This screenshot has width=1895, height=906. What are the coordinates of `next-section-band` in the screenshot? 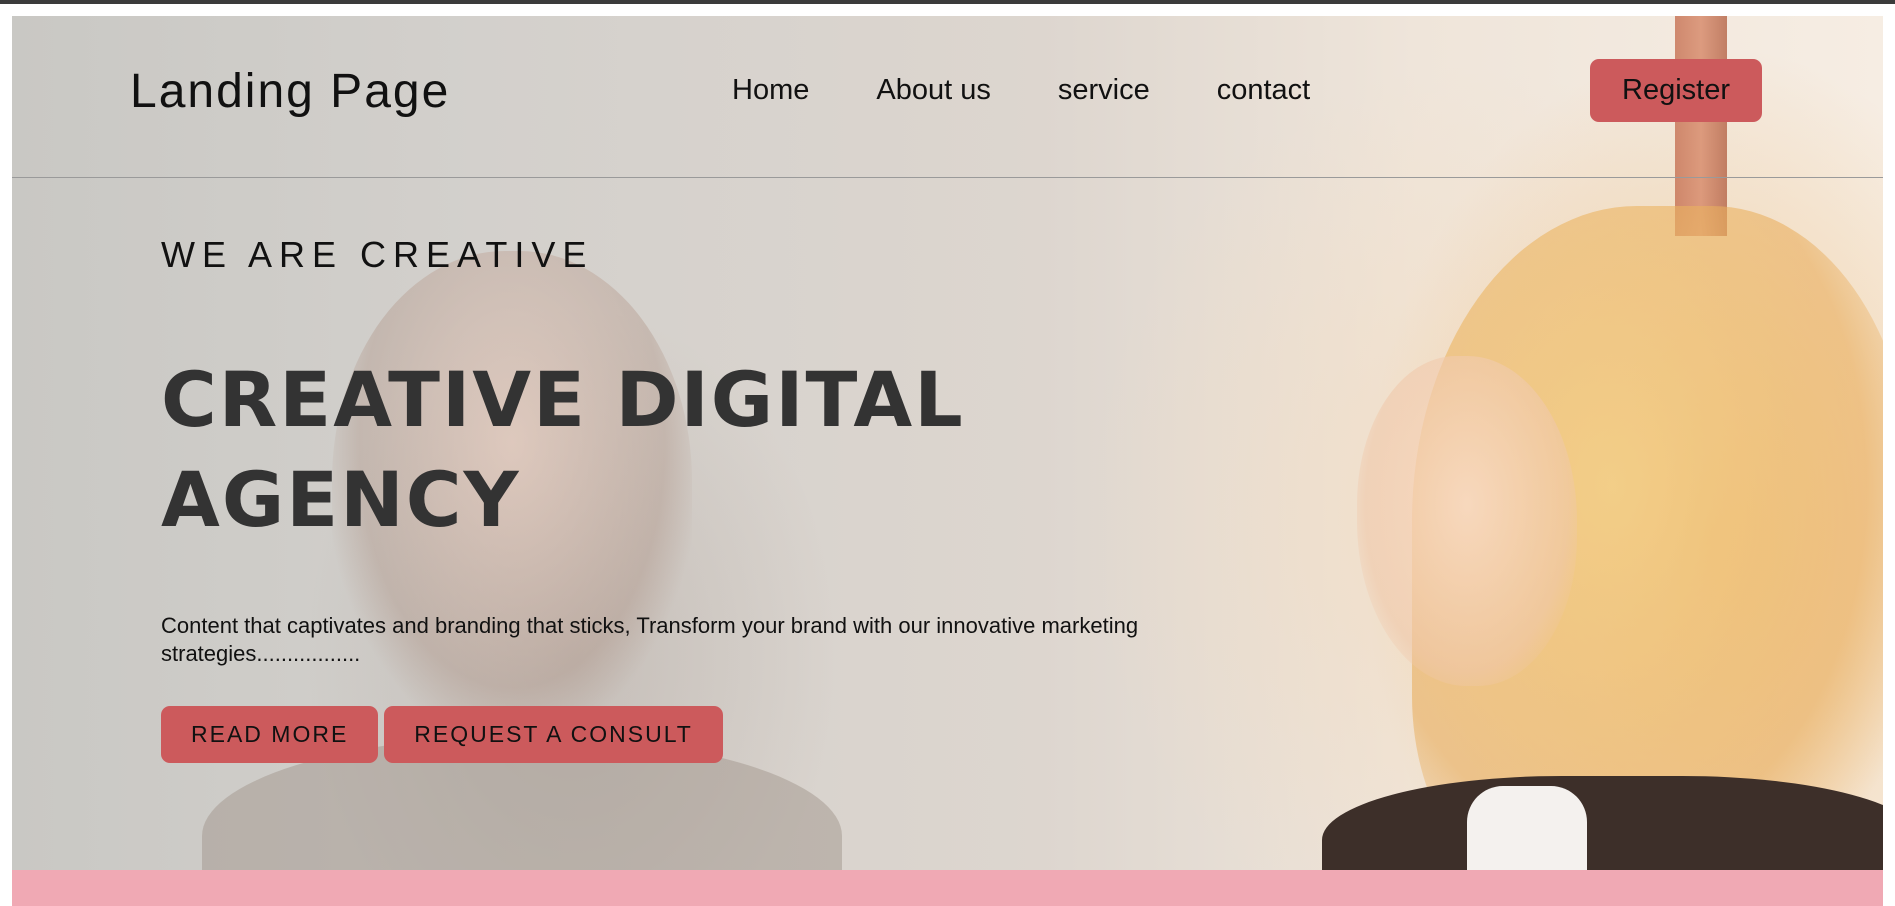 It's located at (947, 888).